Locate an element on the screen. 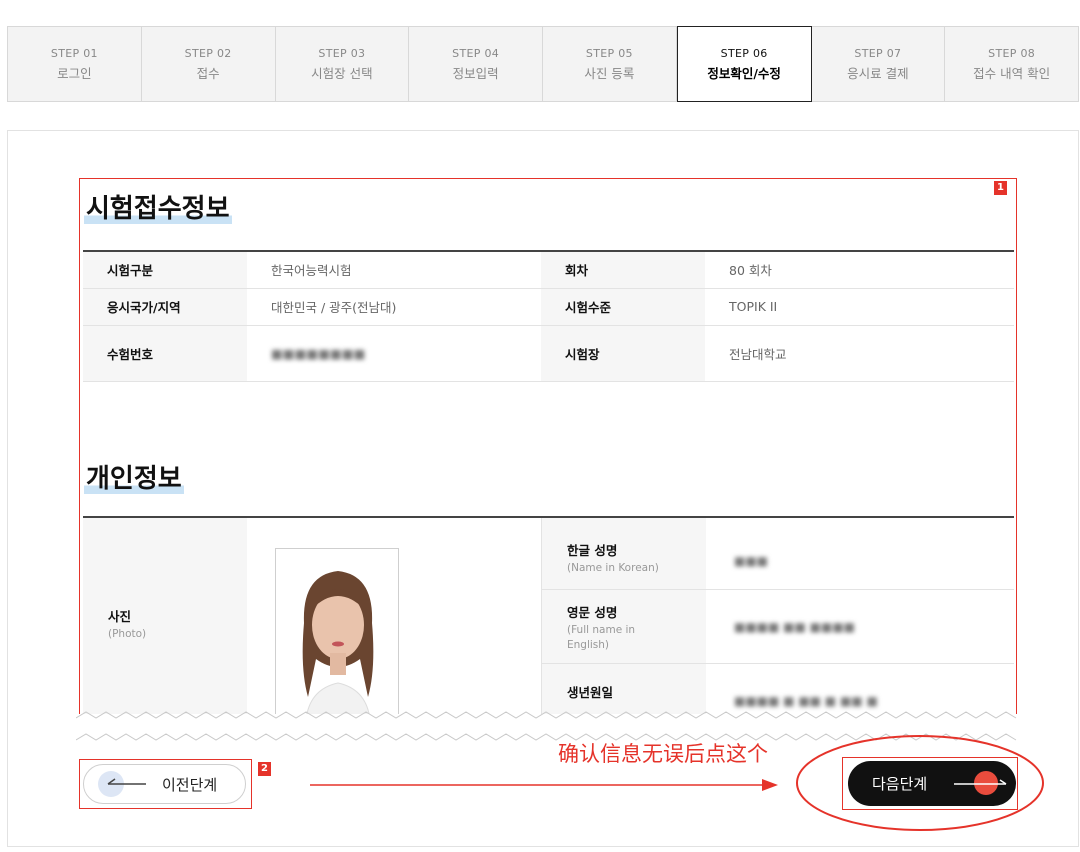  step-number: STEP 04 is located at coordinates (476, 53).